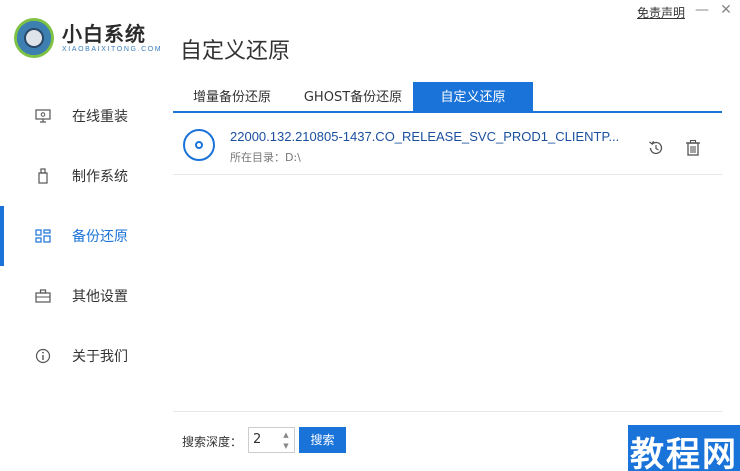  What do you see at coordinates (112, 49) in the screenshot?
I see `app-subtitle: XIAOBAIXITONG.COM` at bounding box center [112, 49].